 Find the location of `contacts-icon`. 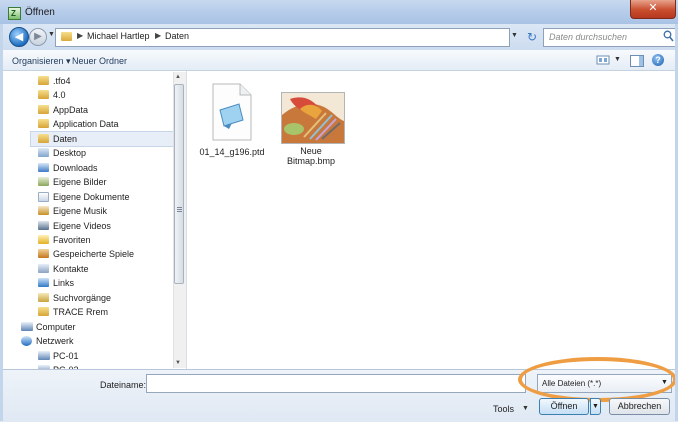

contacts-icon is located at coordinates (43, 268).